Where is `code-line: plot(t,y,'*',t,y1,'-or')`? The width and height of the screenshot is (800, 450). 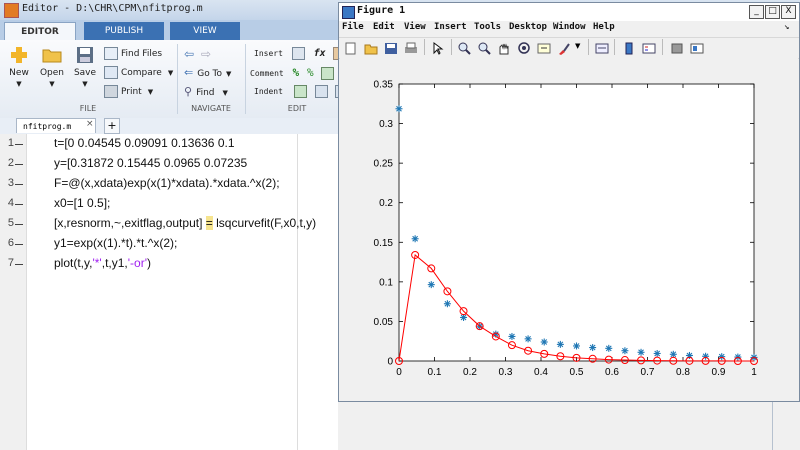 code-line: plot(t,y,'*',t,y1,'-or') is located at coordinates (102, 263).